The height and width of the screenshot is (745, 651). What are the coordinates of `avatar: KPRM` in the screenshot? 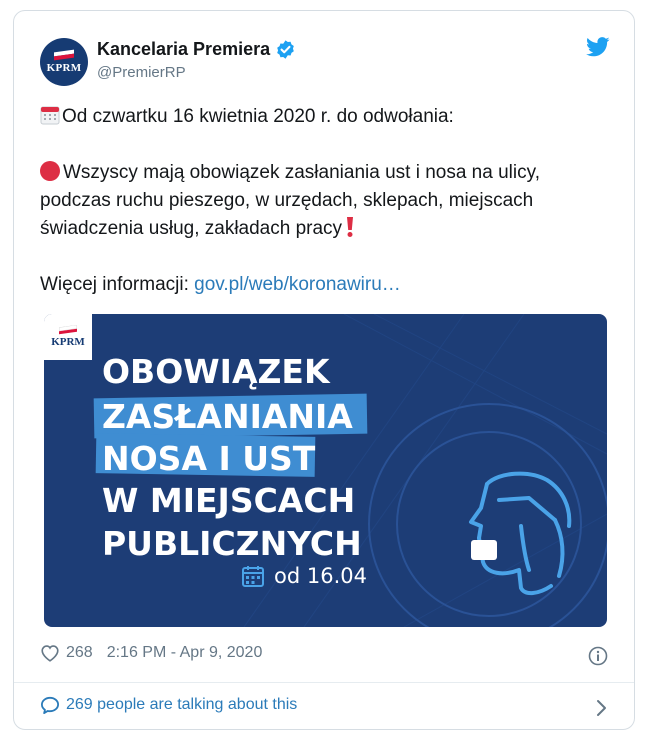 It's located at (64, 62).